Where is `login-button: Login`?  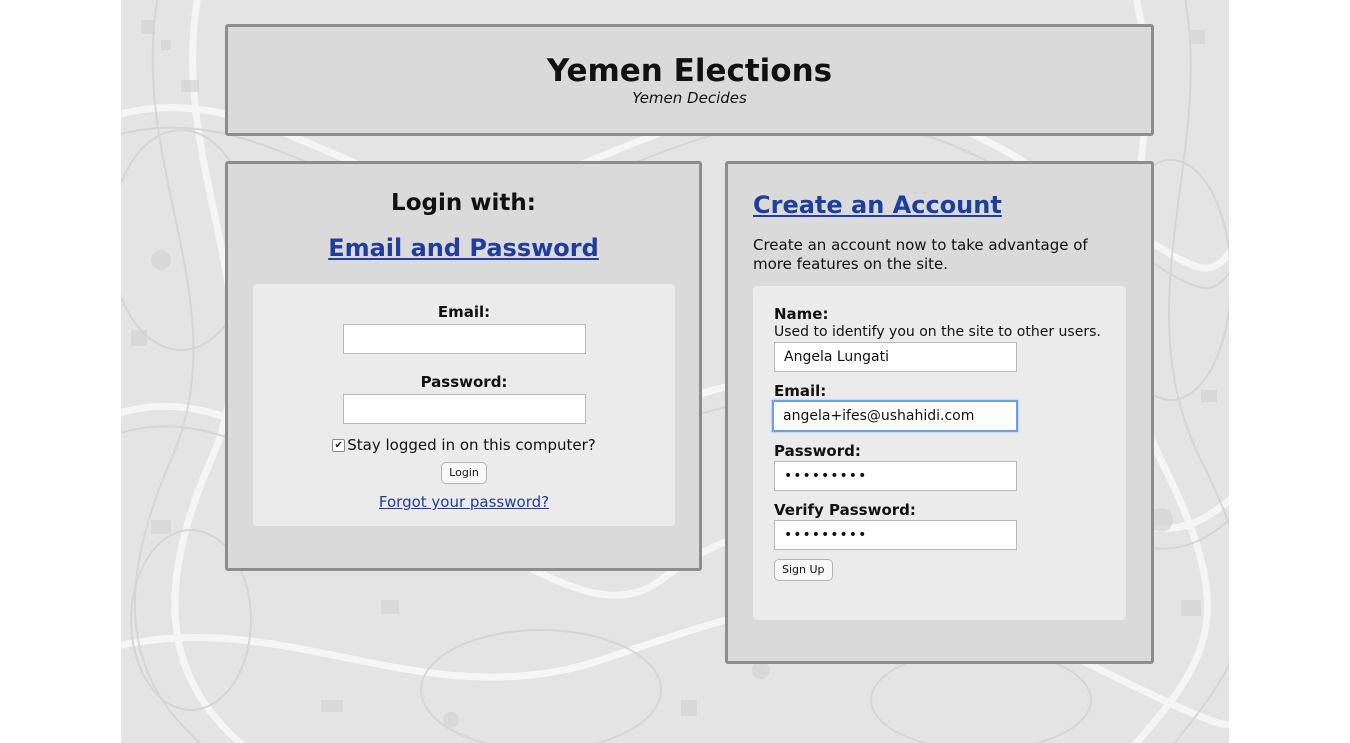 login-button: Login is located at coordinates (464, 473).